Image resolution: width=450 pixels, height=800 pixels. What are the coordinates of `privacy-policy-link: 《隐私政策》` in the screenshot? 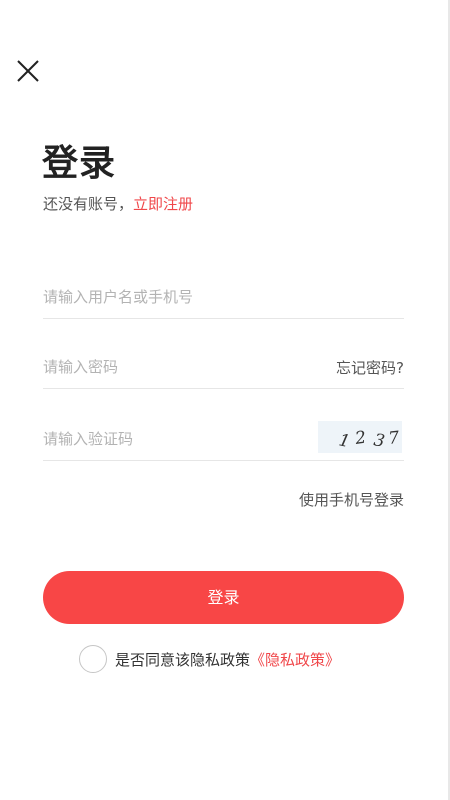 It's located at (295, 659).